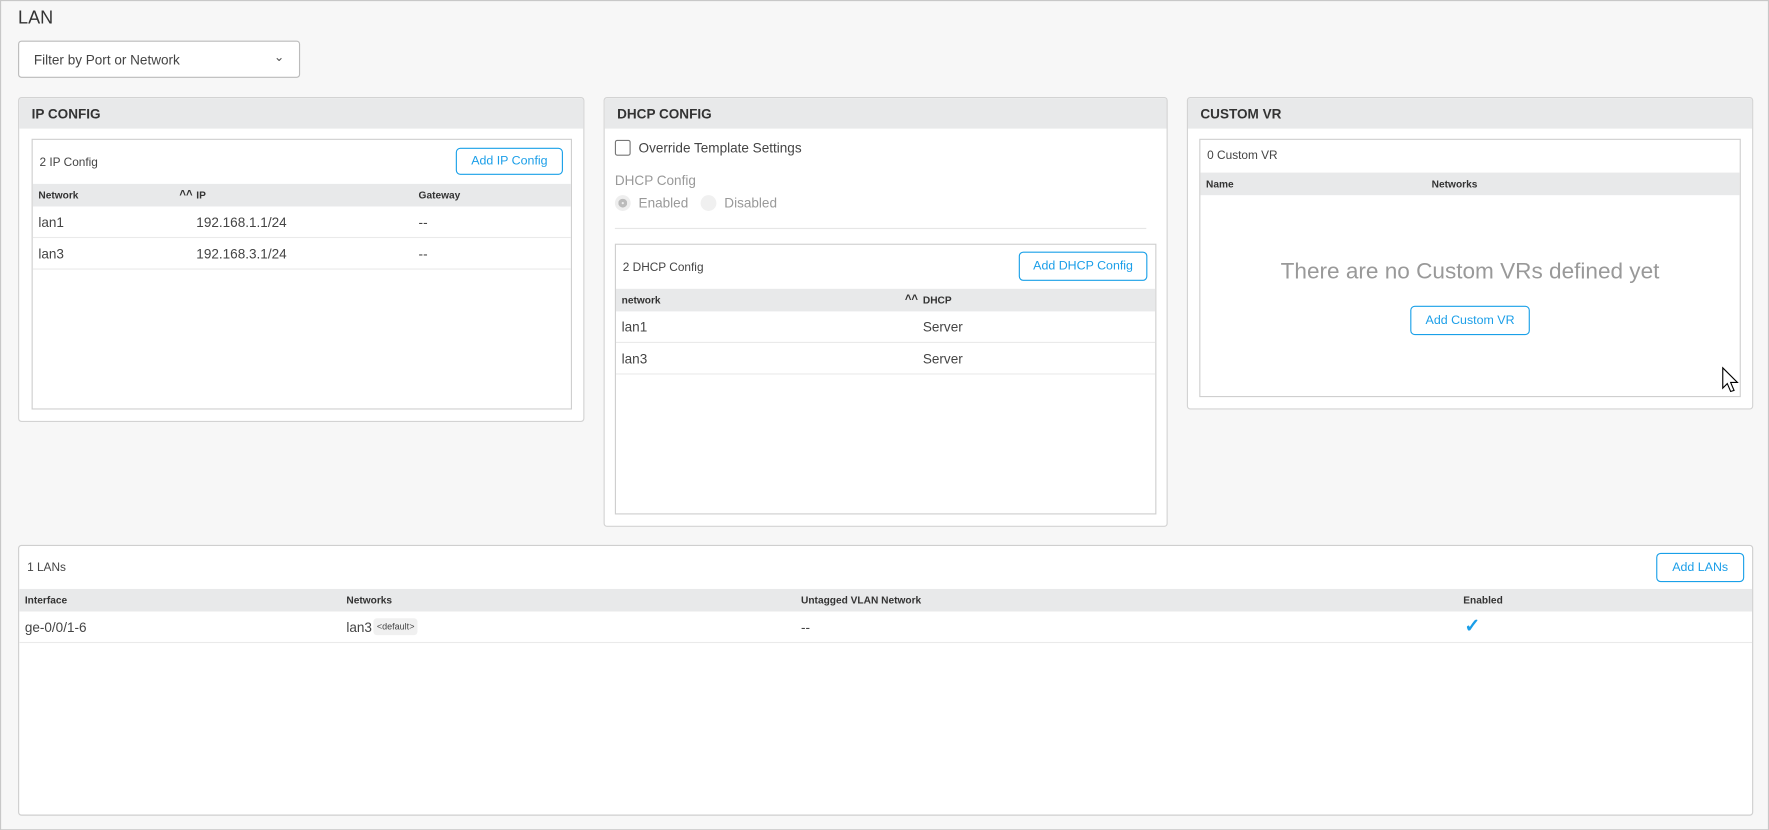 The width and height of the screenshot is (1769, 830). I want to click on col-enabled: Enabled, so click(1483, 600).